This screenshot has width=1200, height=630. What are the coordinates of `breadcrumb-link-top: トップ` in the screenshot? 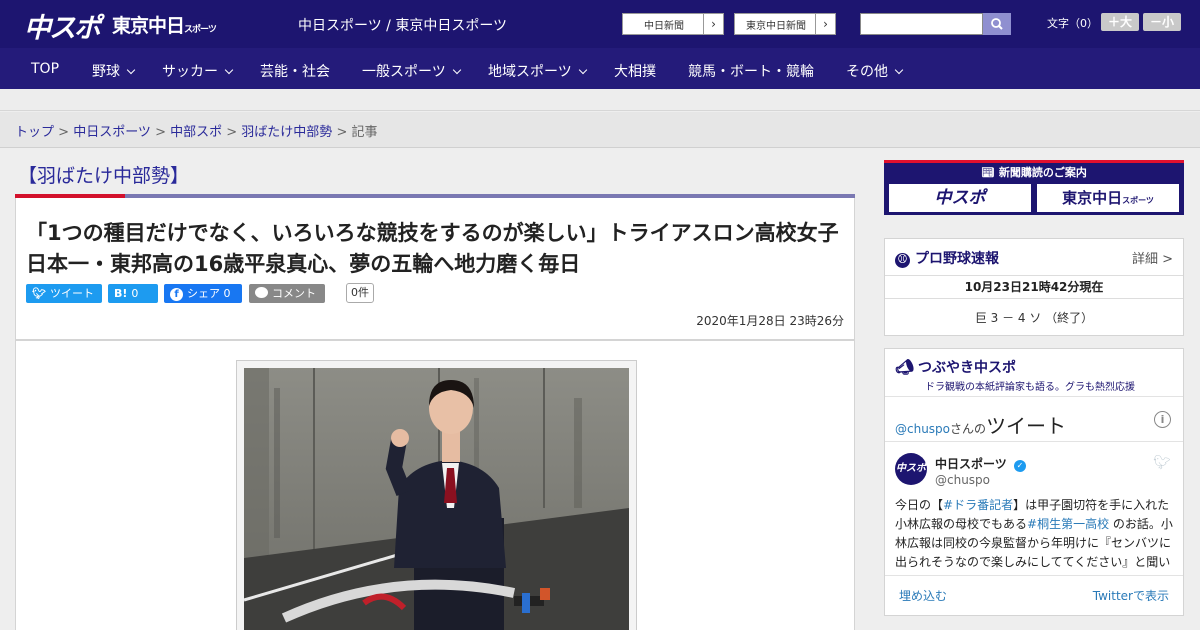 It's located at (34, 132).